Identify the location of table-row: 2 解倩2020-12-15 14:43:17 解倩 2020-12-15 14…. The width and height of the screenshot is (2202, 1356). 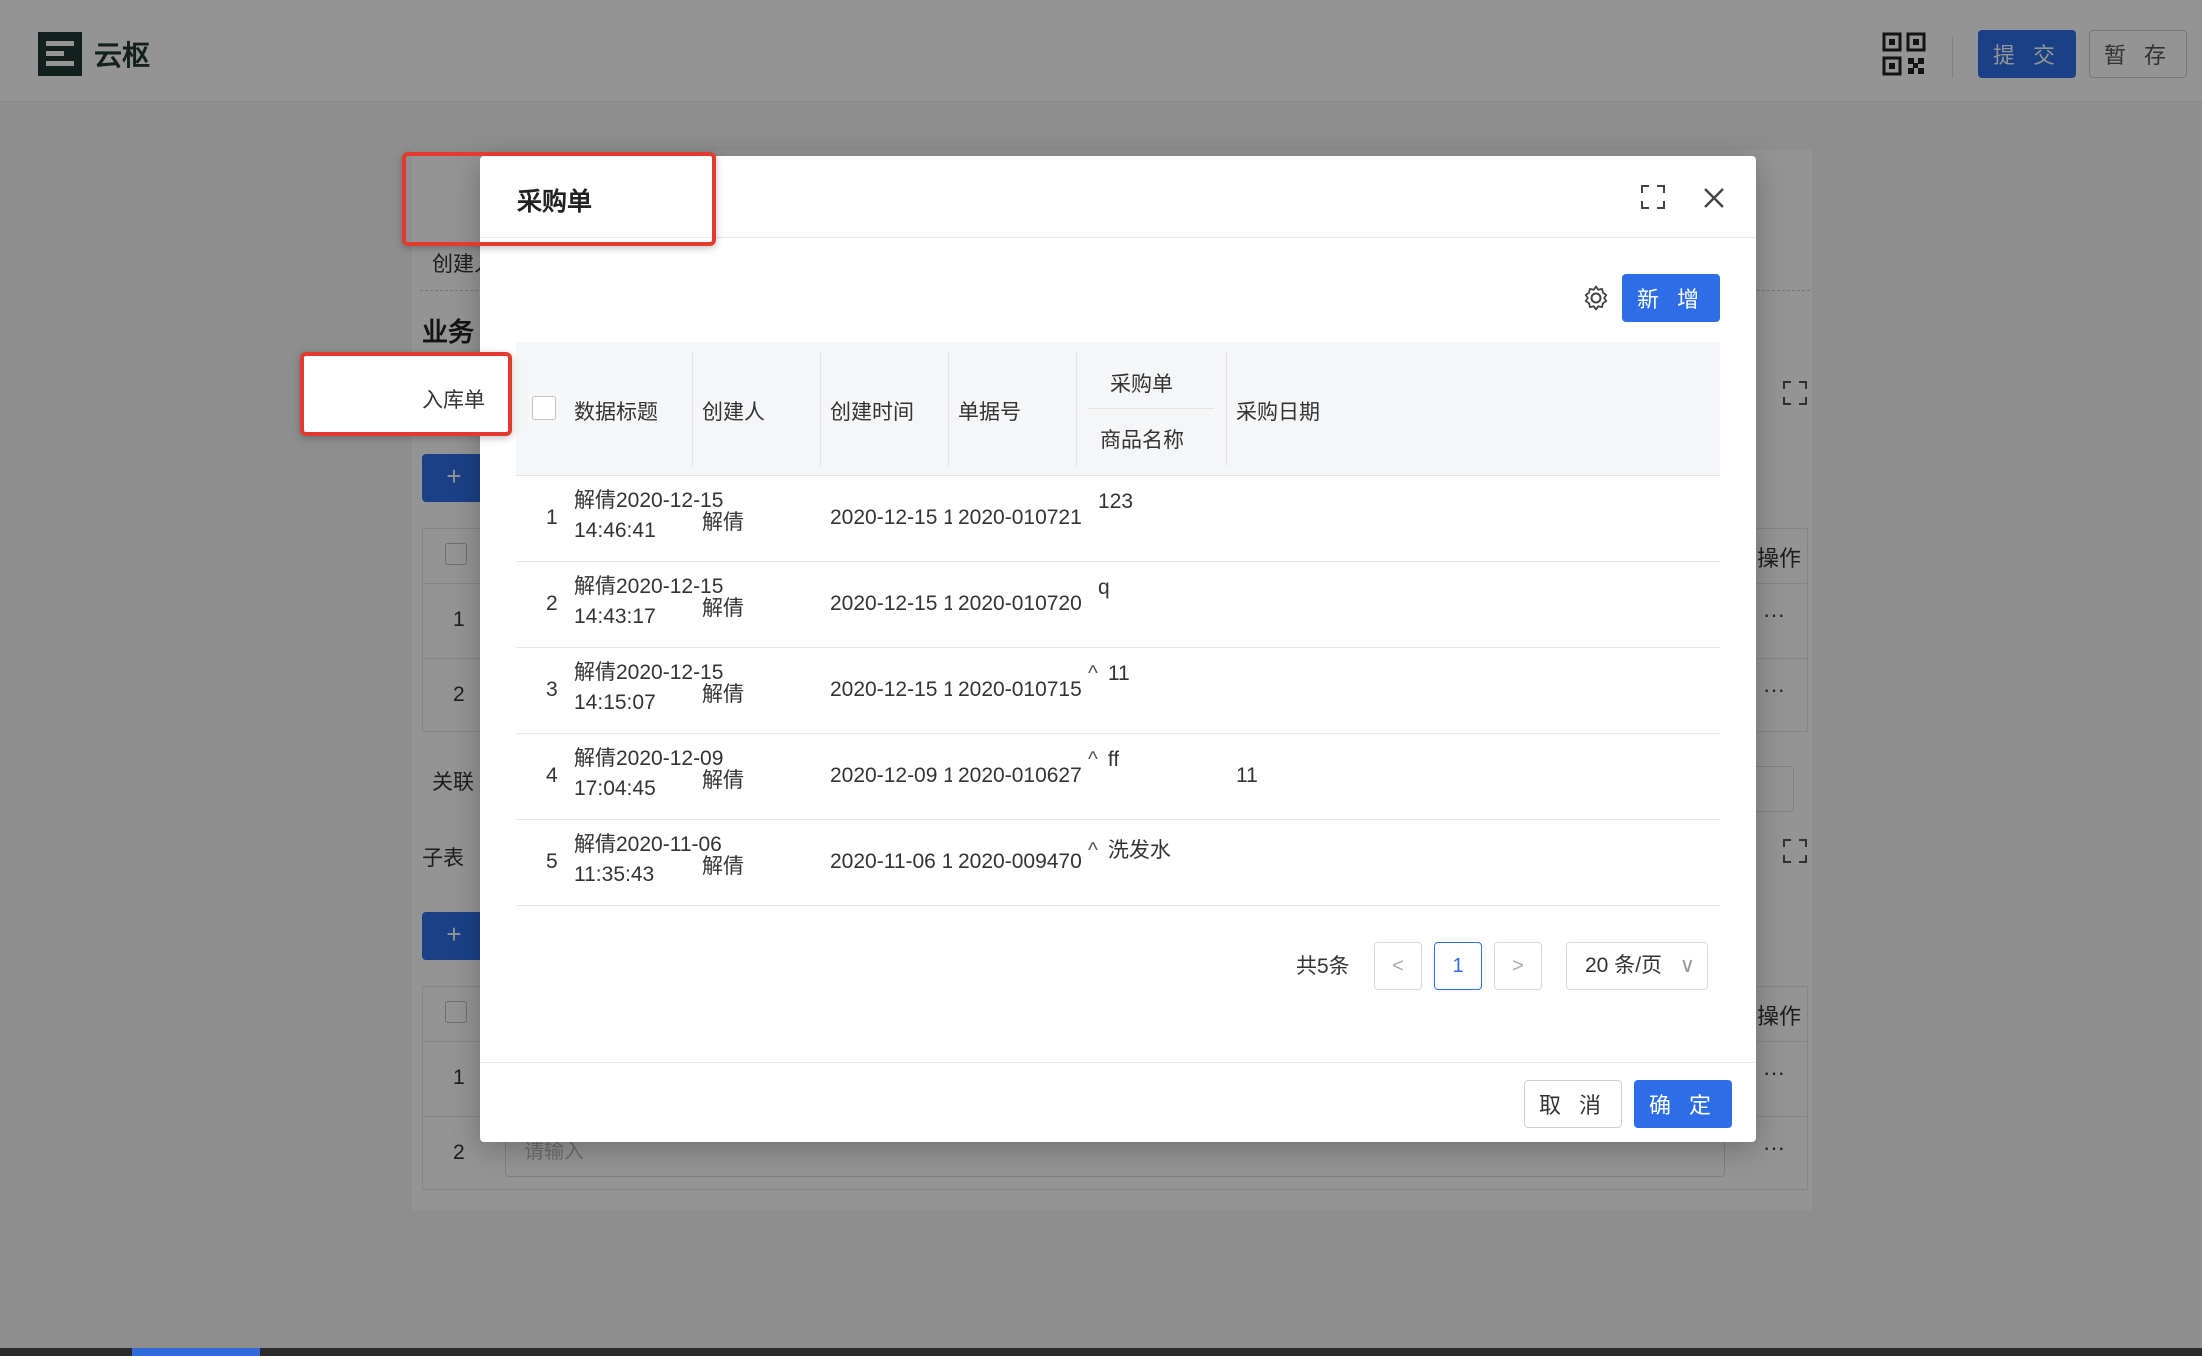
(1118, 605).